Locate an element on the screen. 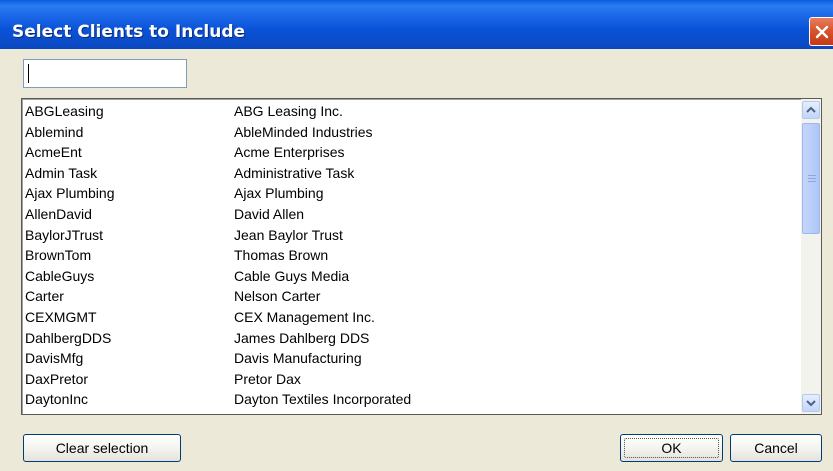 This screenshot has width=833, height=471. client-row: Ablemind AbleMinded Industries is located at coordinates (411, 132).